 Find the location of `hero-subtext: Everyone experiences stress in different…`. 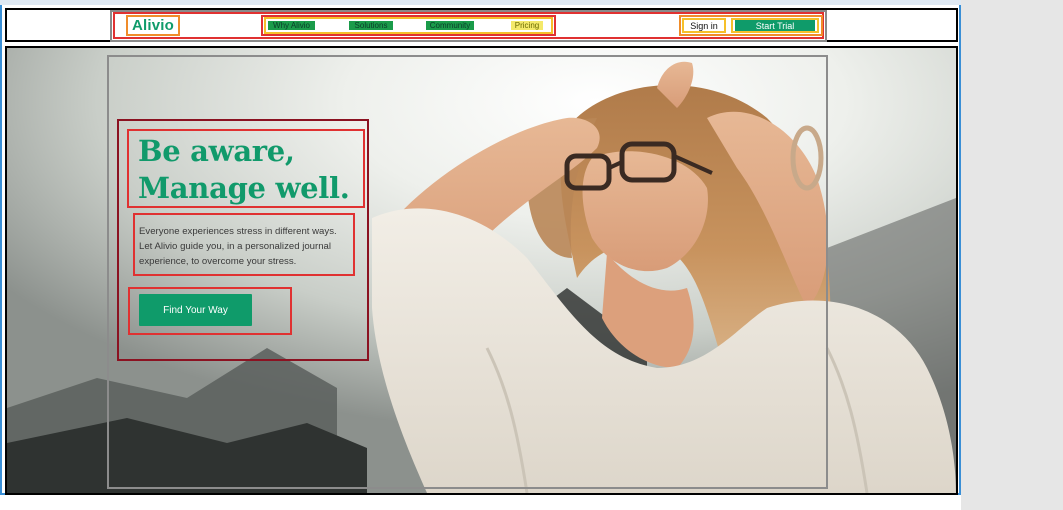

hero-subtext: Everyone experiences stress in different… is located at coordinates (238, 246).